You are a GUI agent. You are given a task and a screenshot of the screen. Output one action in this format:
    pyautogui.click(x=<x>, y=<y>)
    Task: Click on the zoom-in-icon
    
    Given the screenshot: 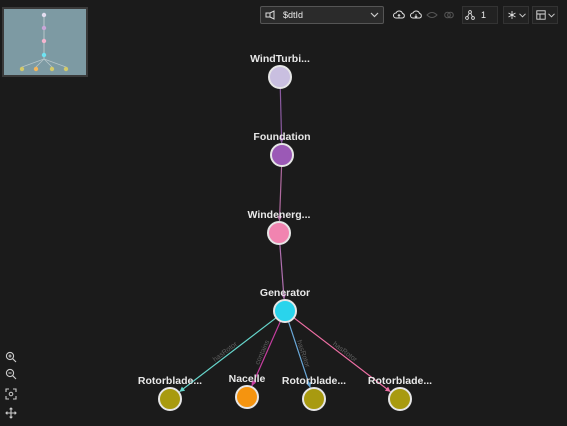 What is the action you would take?
    pyautogui.click(x=11, y=357)
    